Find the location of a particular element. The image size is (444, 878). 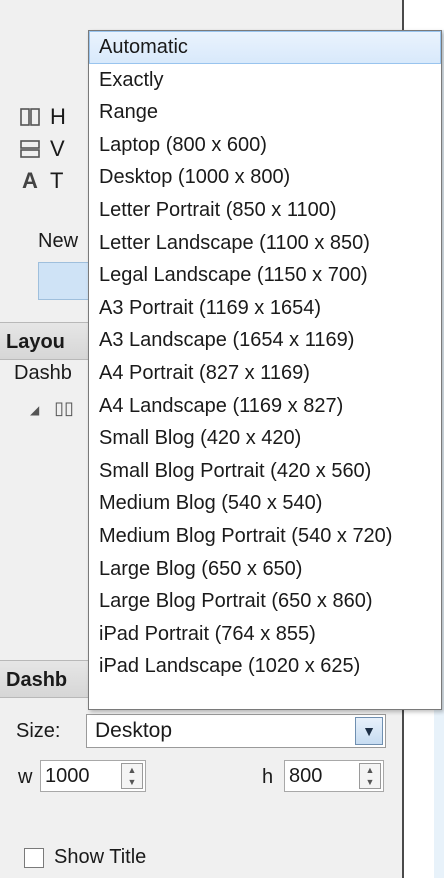

show-title-row: Show Title is located at coordinates (85, 857).